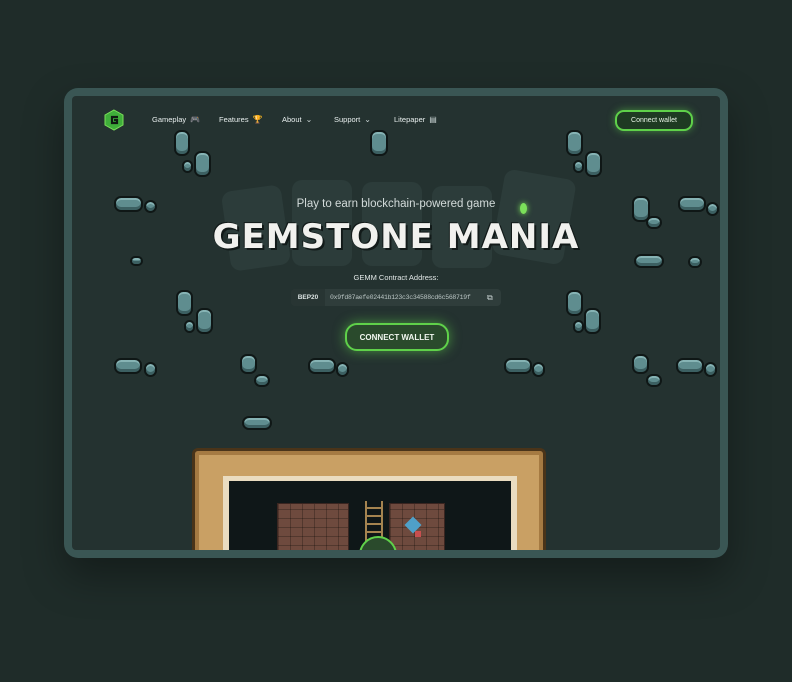 The width and height of the screenshot is (792, 682). What do you see at coordinates (418, 534) in the screenshot?
I see `red-gem-icon` at bounding box center [418, 534].